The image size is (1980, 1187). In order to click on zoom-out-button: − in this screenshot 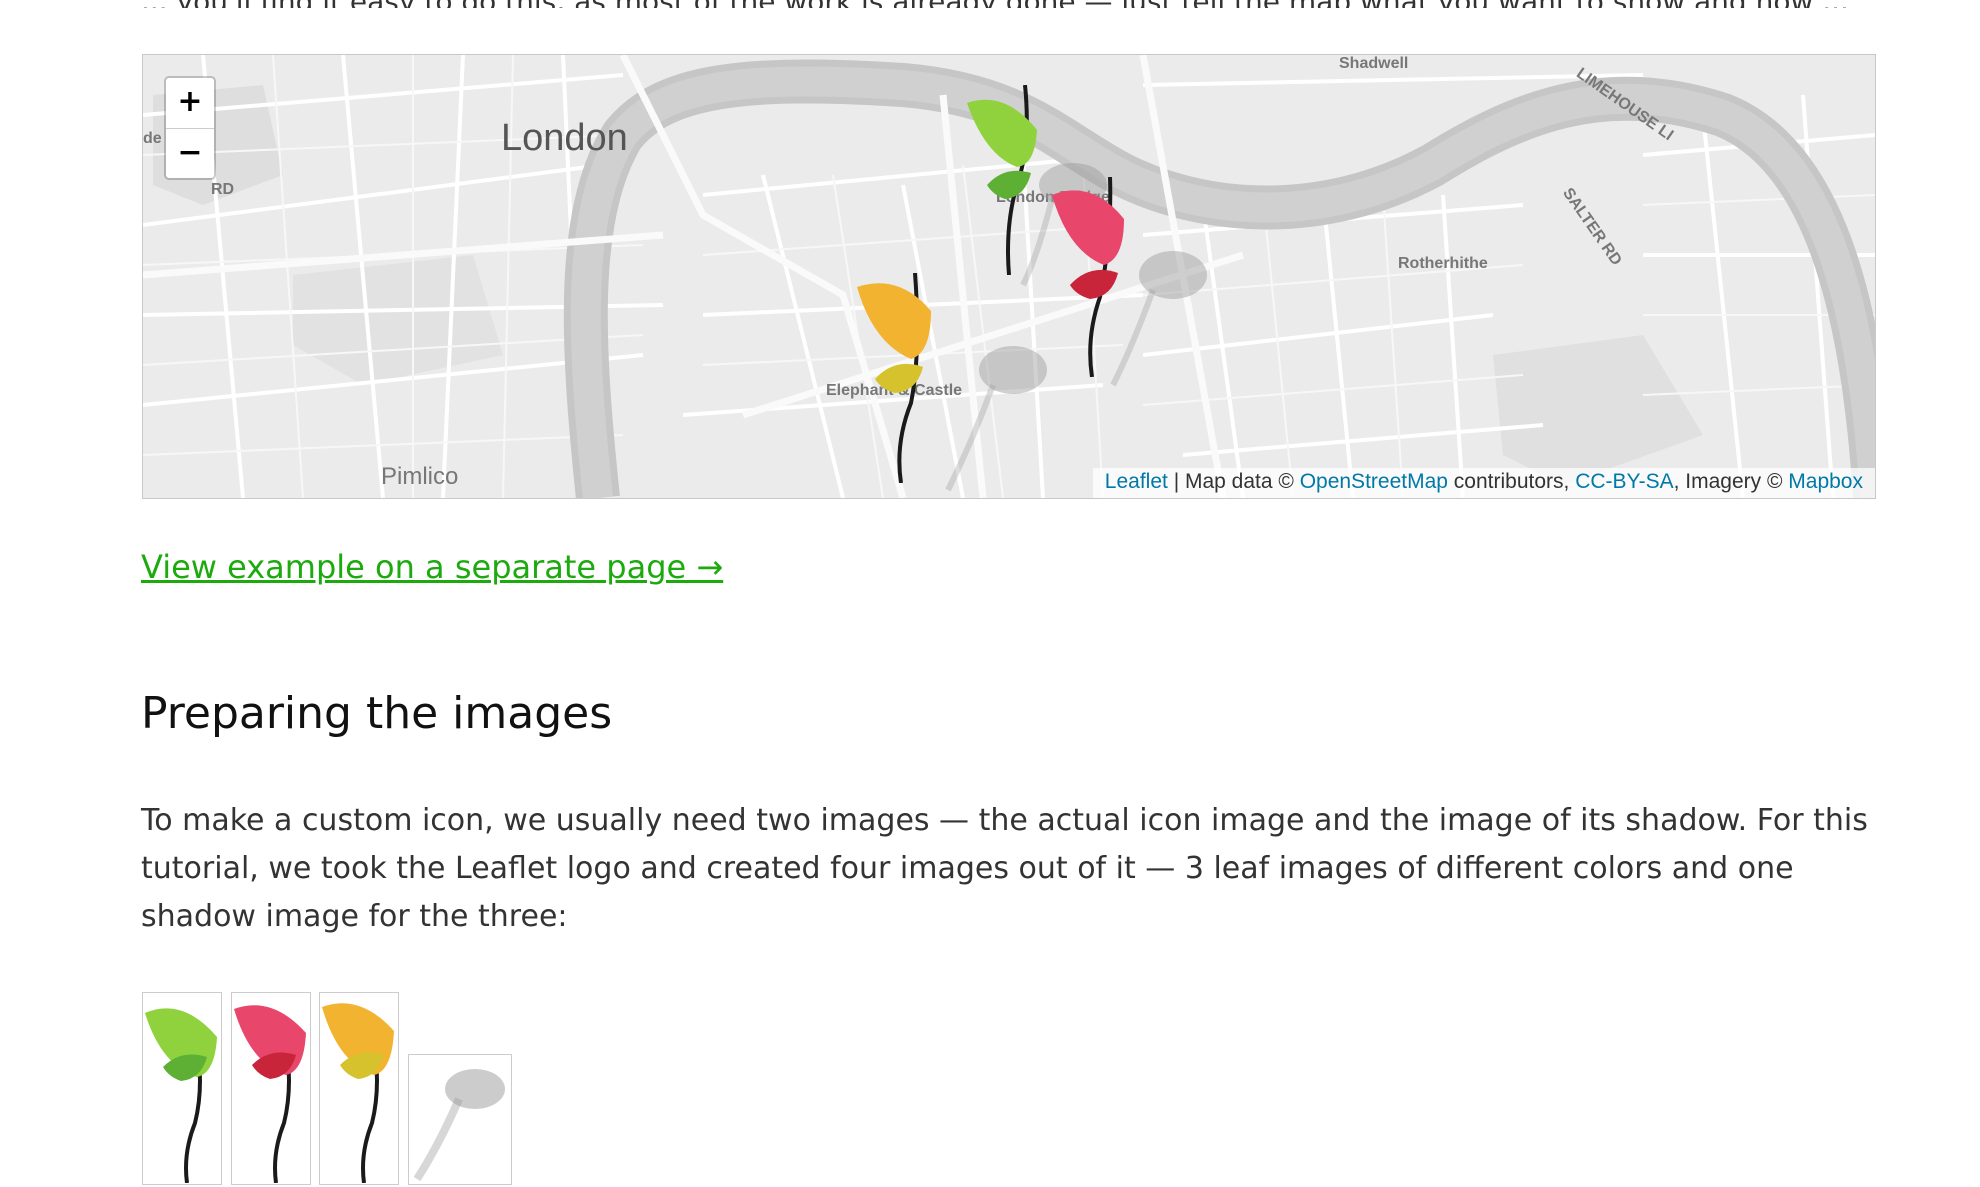, I will do `click(190, 153)`.